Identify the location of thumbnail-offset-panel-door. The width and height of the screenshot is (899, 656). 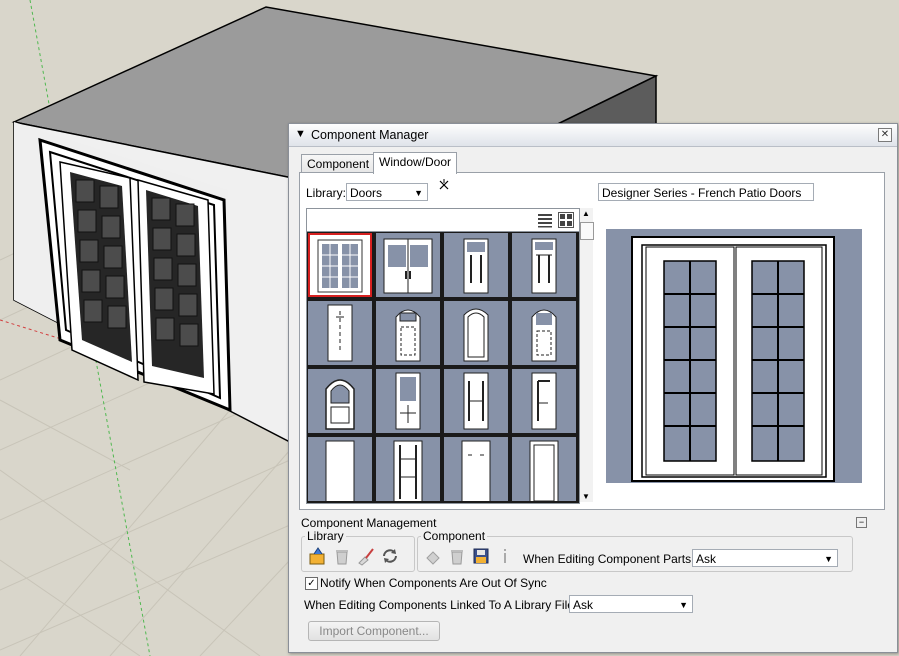
(544, 401).